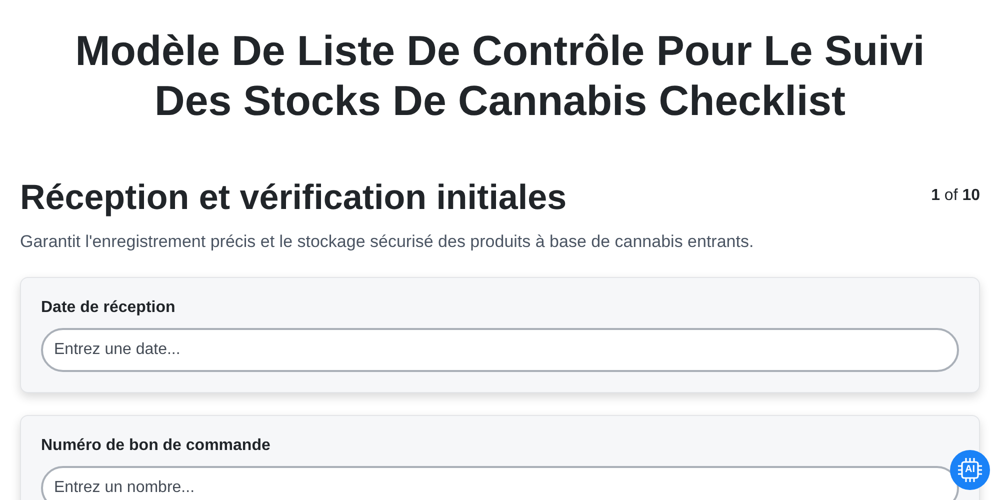  I want to click on section-description: Garantit l'enregistrement précis et le stockage sécurisé des produits à base de cannabis entrants., so click(387, 242).